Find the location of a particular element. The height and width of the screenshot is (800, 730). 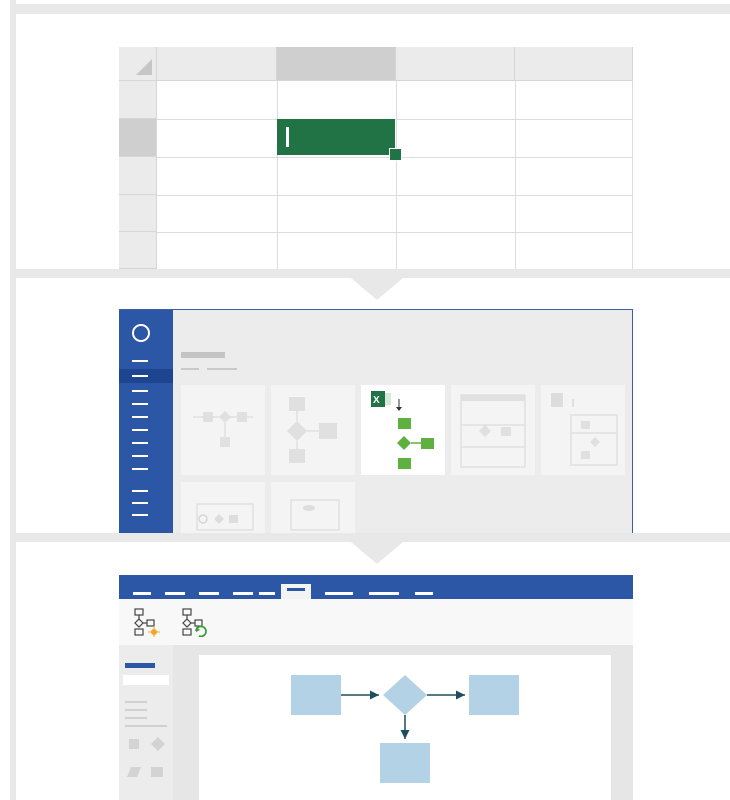

cross-functional-preview-icon is located at coordinates (493, 431).